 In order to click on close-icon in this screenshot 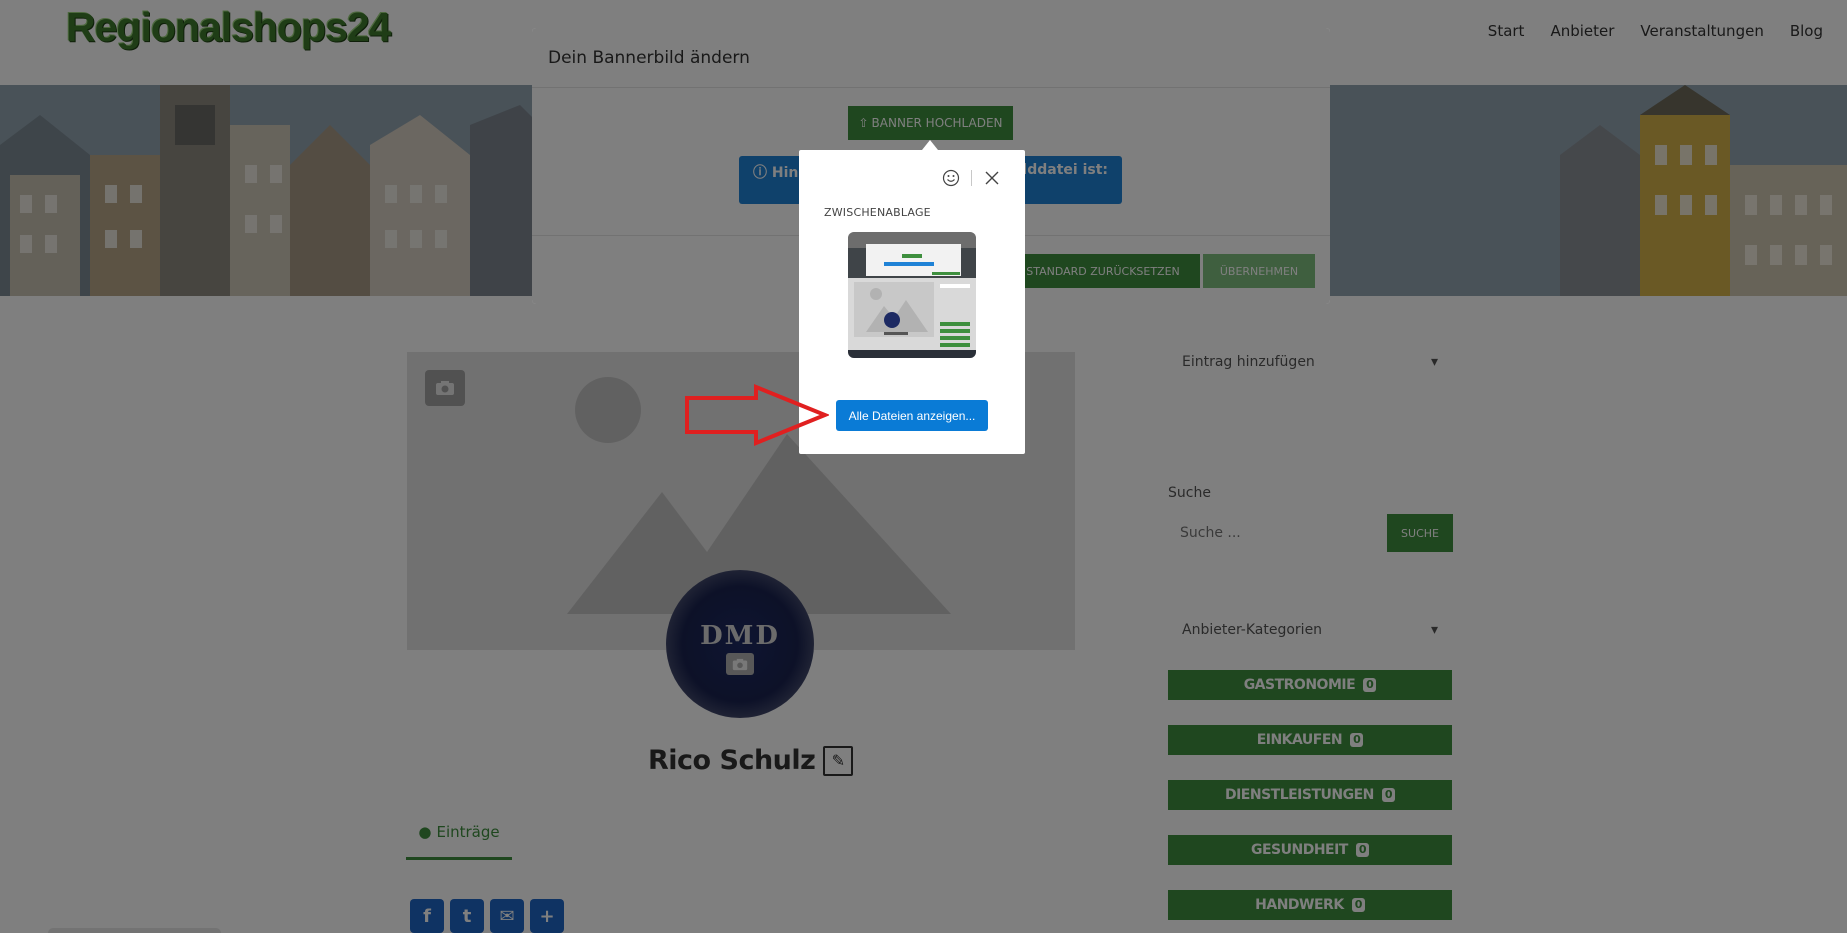, I will do `click(992, 178)`.